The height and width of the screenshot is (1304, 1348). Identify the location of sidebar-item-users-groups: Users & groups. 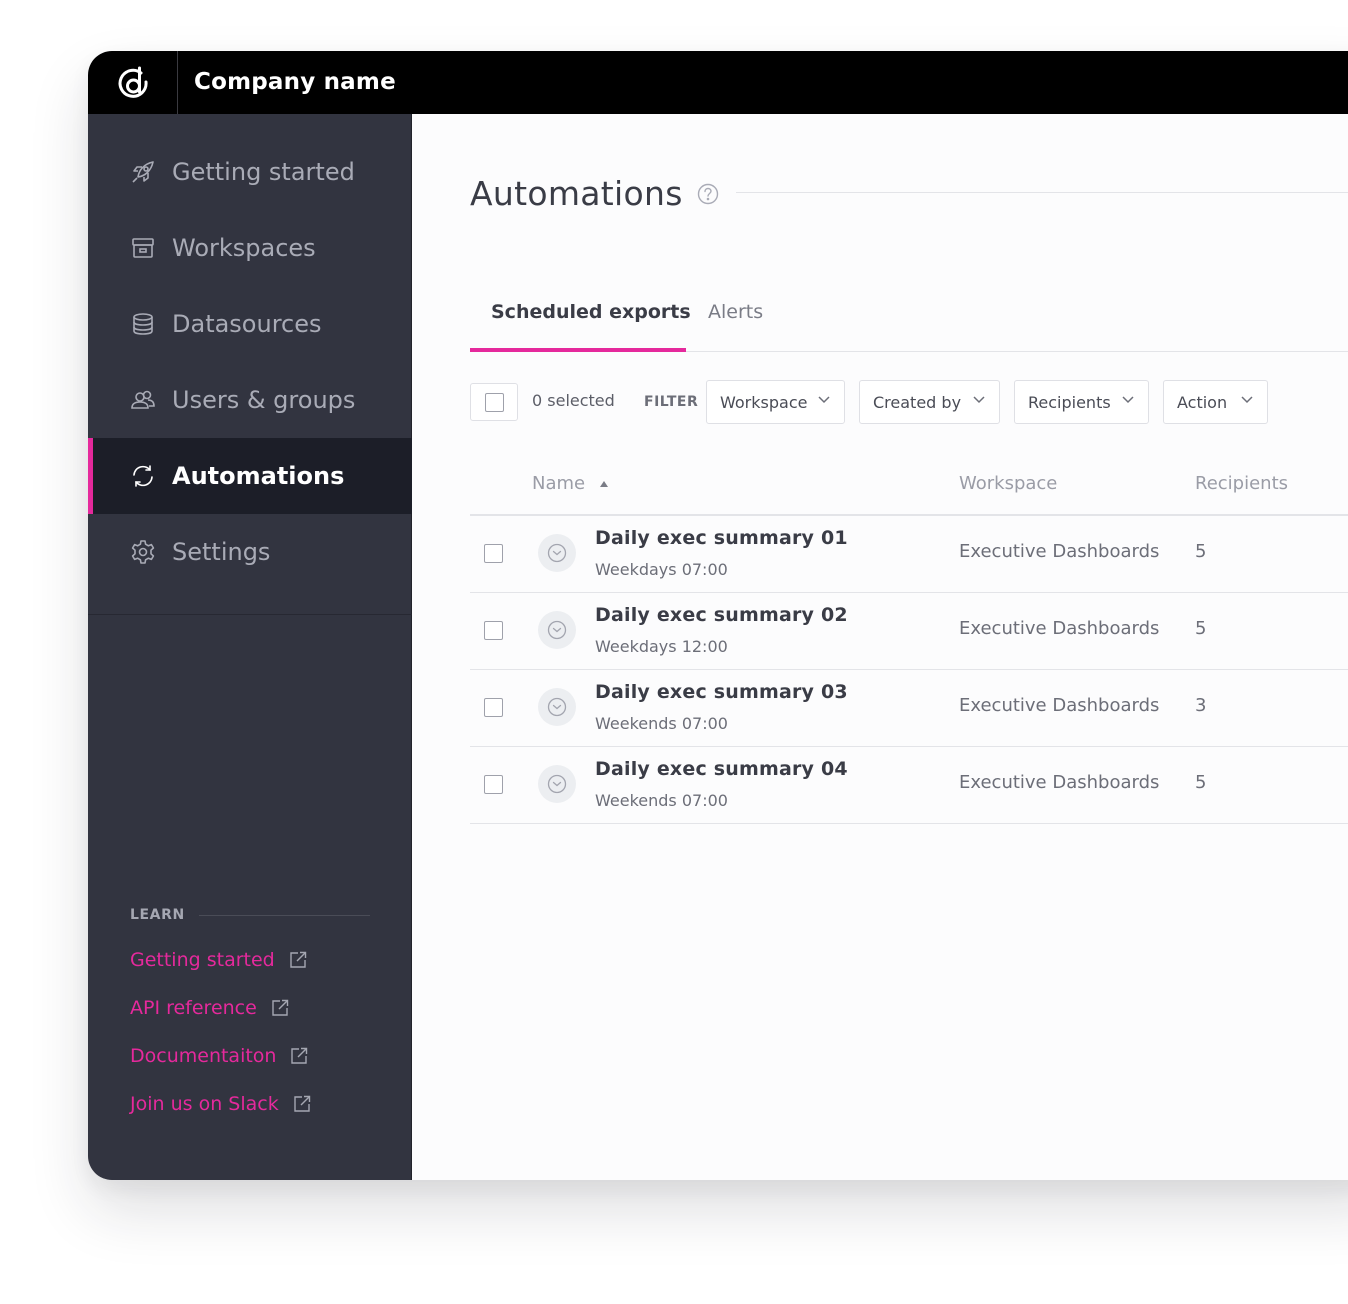
(250, 400).